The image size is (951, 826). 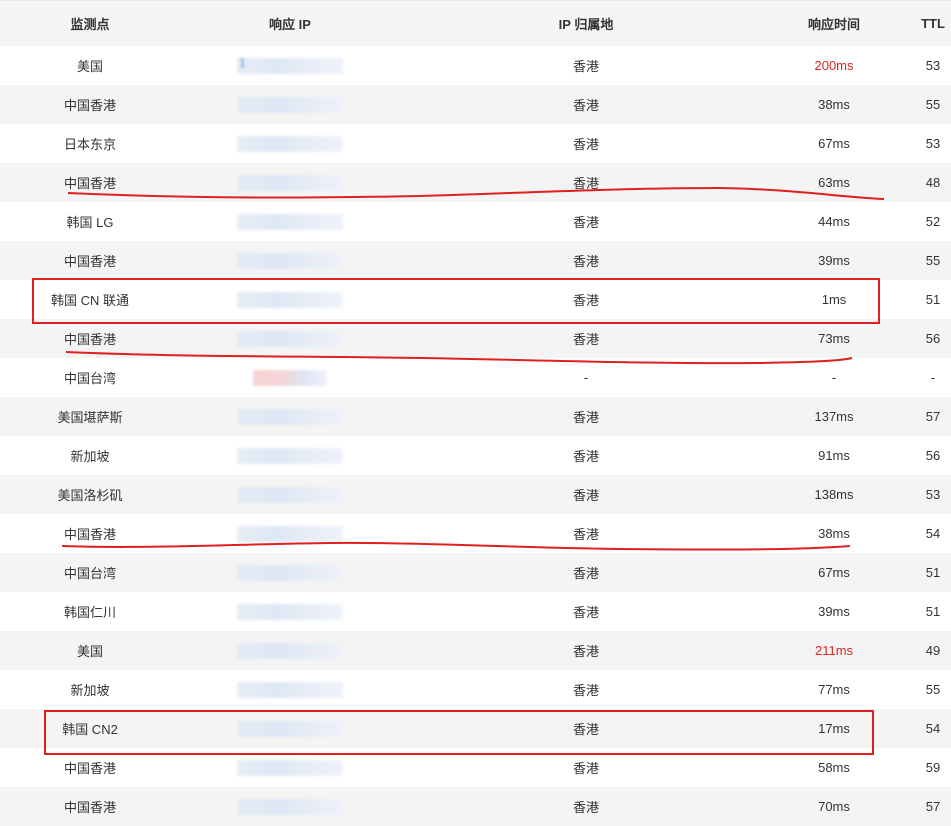 What do you see at coordinates (586, 23) in the screenshot?
I see `column-header-geo: IP 归属地` at bounding box center [586, 23].